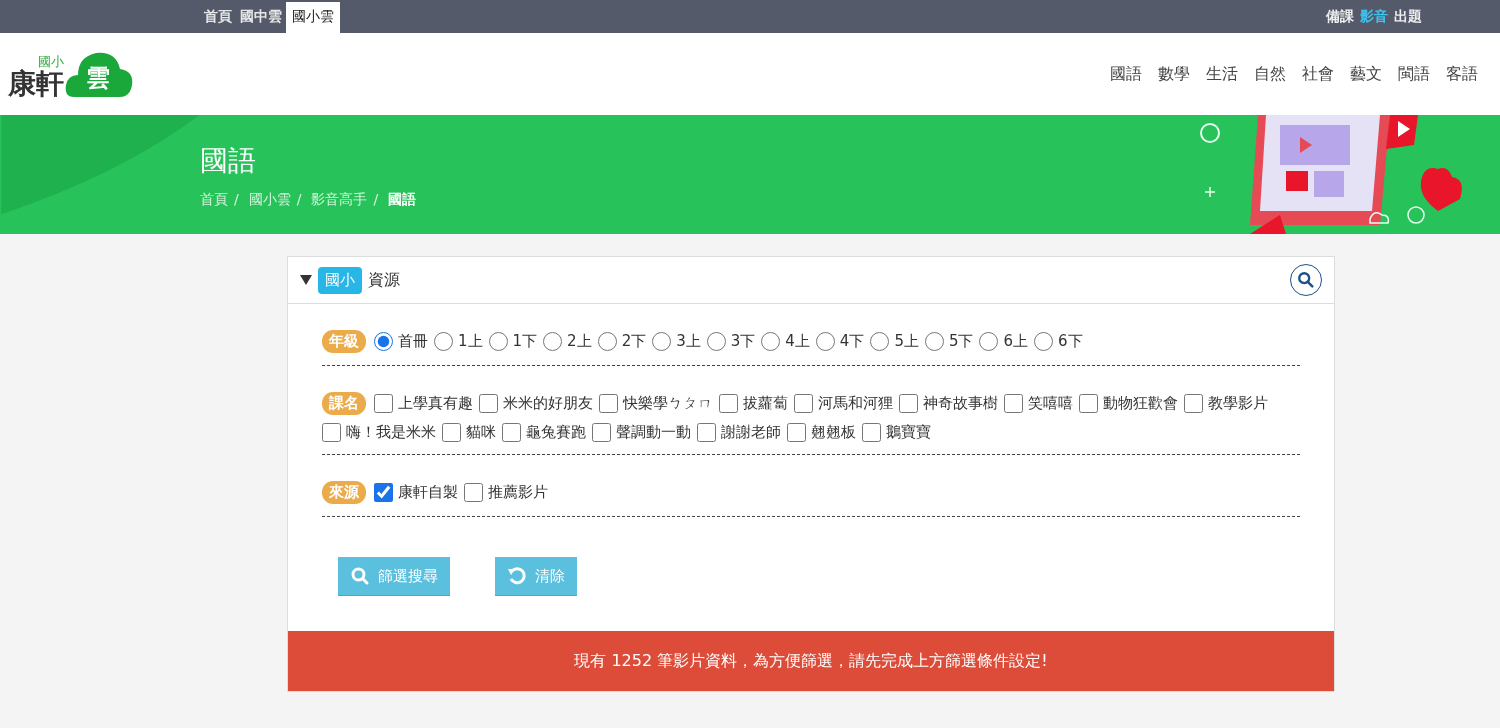 The width and height of the screenshot is (1500, 728). Describe the element at coordinates (653, 432) in the screenshot. I see `option-label: 聲調動一動` at that location.